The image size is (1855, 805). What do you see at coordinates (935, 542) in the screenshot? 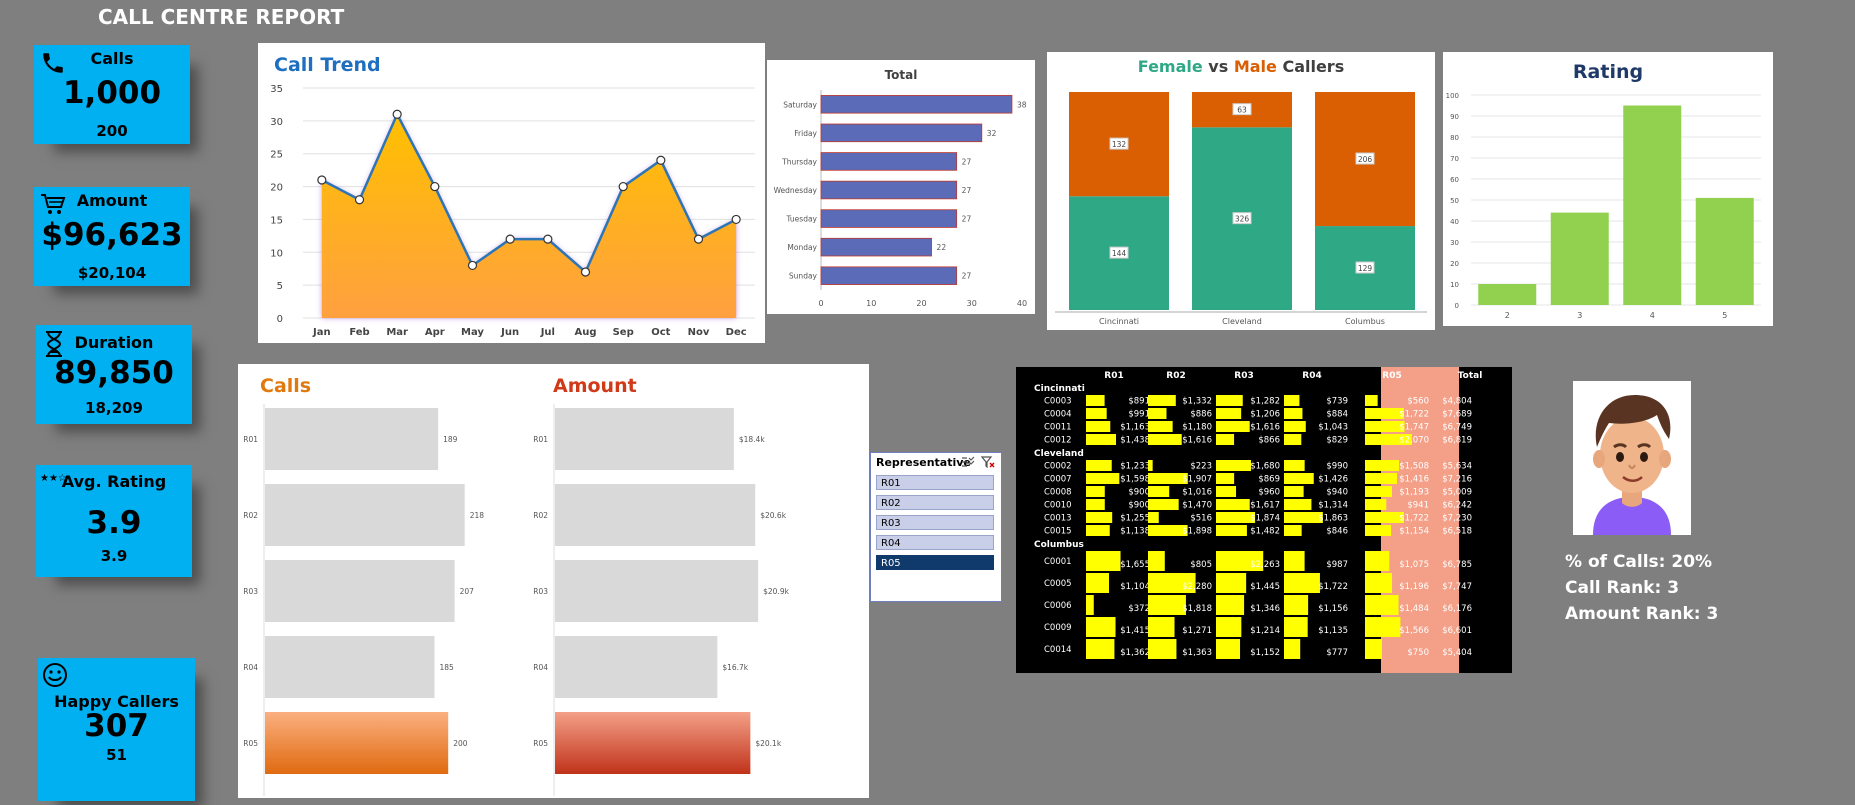
I see `slicer-item-r04: R04` at bounding box center [935, 542].